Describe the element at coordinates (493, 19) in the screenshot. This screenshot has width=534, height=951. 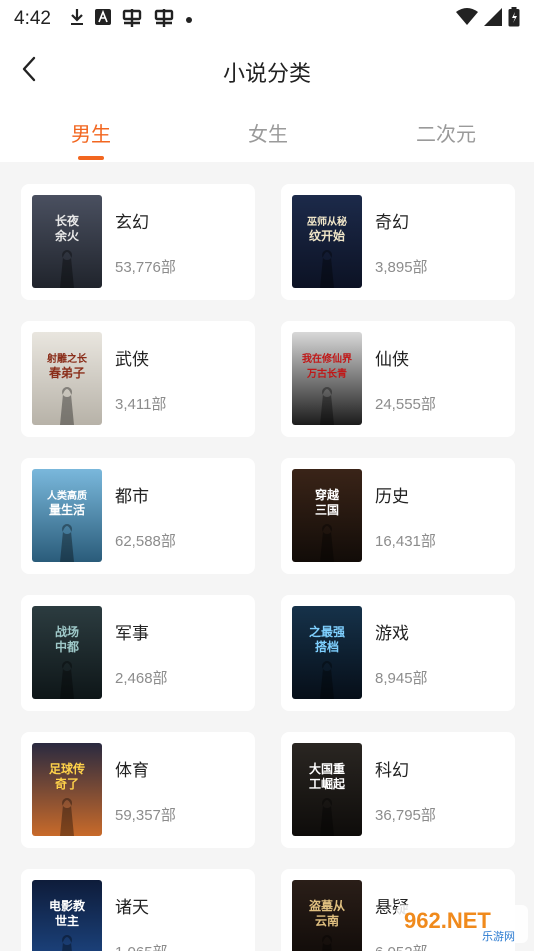
I see `signal-icon` at that location.